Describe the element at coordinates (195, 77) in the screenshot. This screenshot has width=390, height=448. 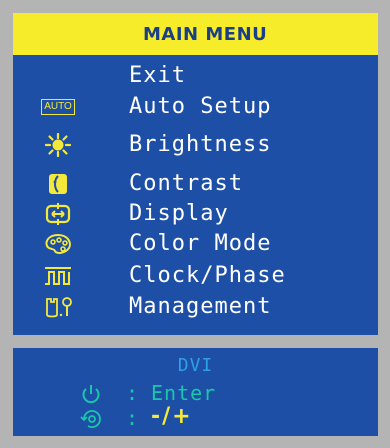
I see `menu-item-exit: Exit` at that location.